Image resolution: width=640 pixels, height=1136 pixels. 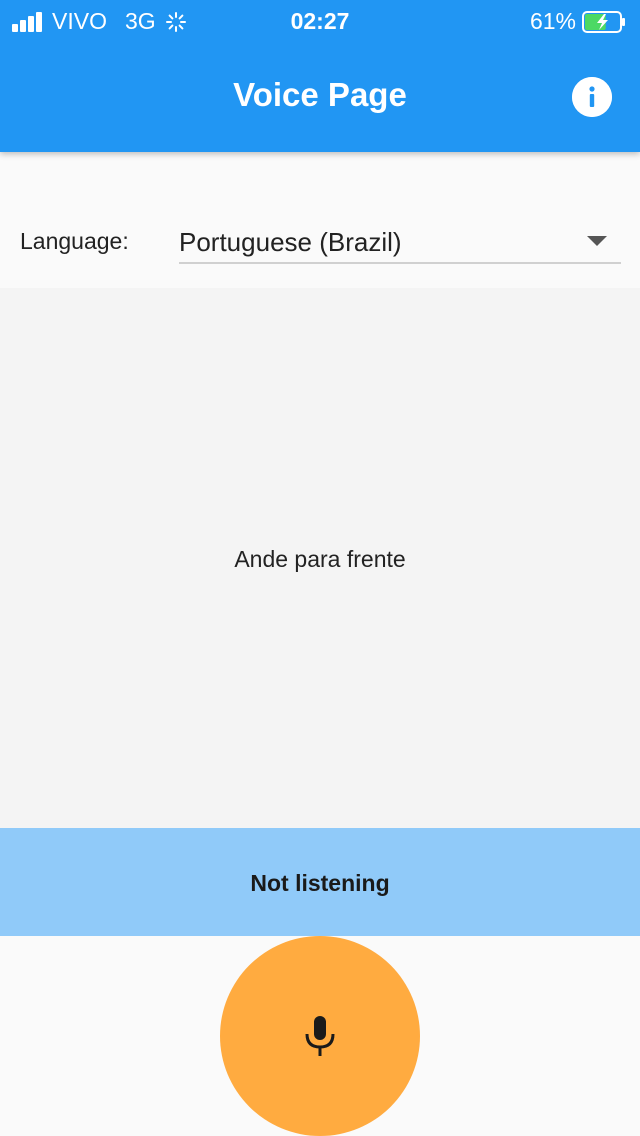 What do you see at coordinates (320, 20) in the screenshot?
I see `status-bar: VIVO 3G 02:27 61%` at bounding box center [320, 20].